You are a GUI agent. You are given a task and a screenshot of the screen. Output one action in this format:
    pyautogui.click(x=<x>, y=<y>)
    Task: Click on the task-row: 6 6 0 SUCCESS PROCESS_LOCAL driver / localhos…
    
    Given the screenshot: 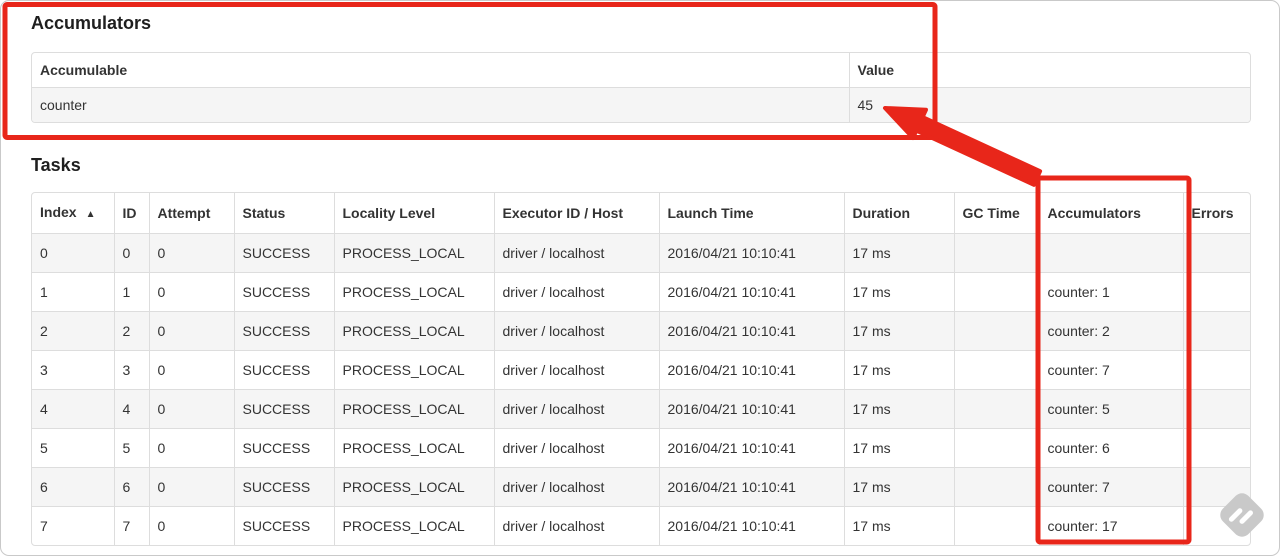 What is the action you would take?
    pyautogui.click(x=641, y=487)
    